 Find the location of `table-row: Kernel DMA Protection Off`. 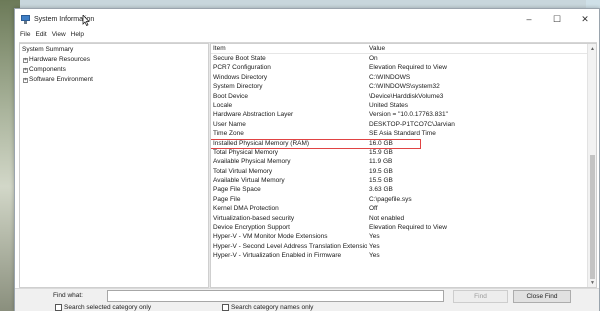

table-row: Kernel DMA Protection Off is located at coordinates (403, 208).